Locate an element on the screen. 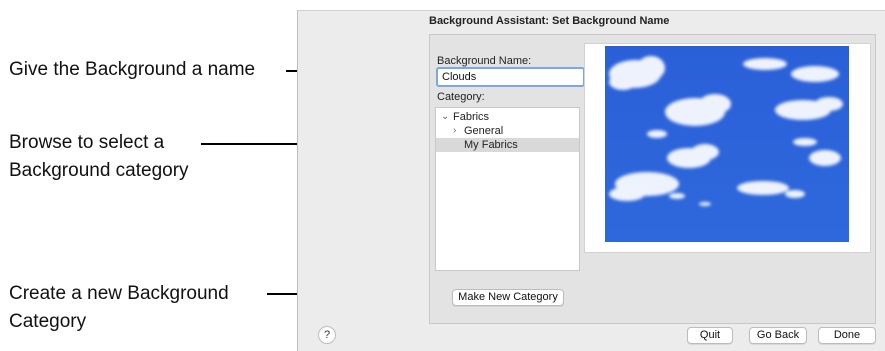 This screenshot has height=351, width=885. background-name-label: Background Name: is located at coordinates (484, 61).